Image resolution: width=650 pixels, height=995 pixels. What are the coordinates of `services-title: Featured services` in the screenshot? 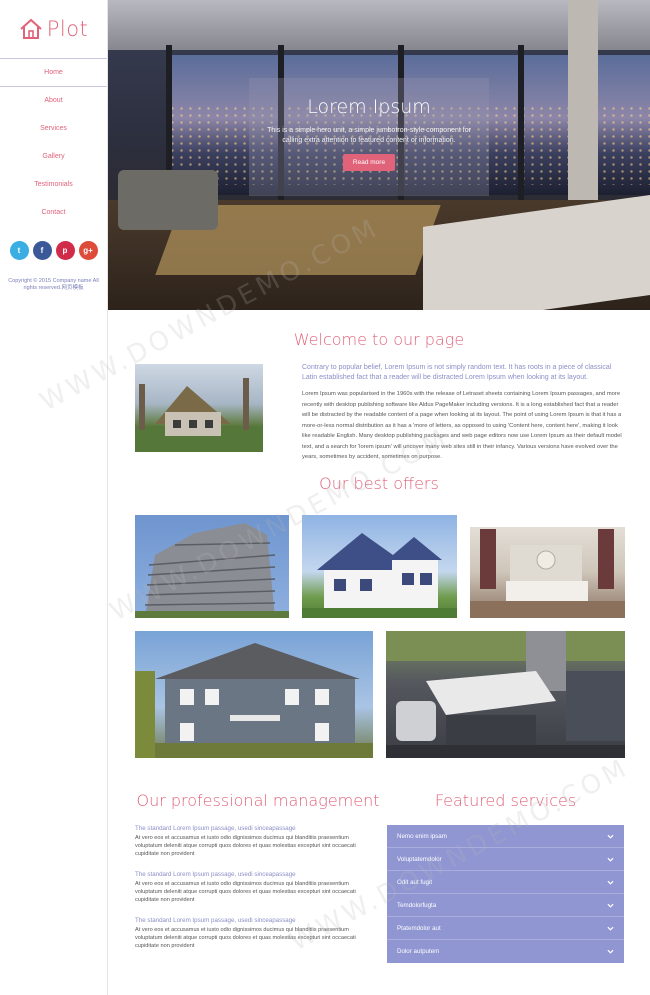 It's located at (505, 800).